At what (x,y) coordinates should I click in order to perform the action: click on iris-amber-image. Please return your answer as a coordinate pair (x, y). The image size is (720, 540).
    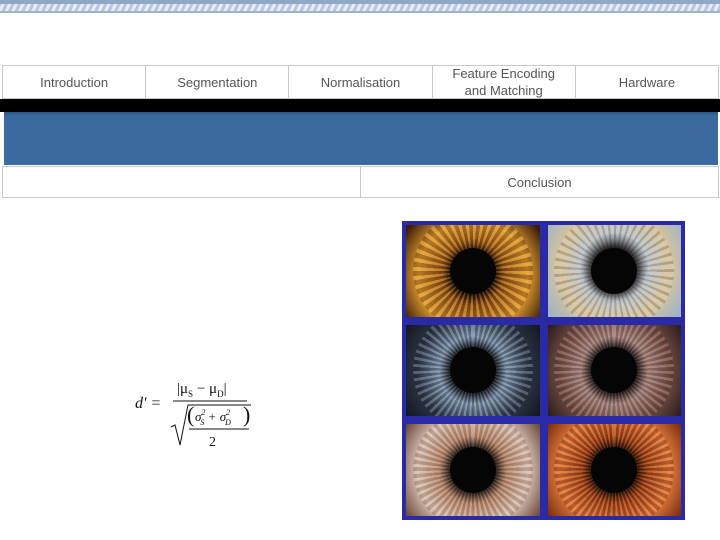
    Looking at the image, I should click on (473, 271).